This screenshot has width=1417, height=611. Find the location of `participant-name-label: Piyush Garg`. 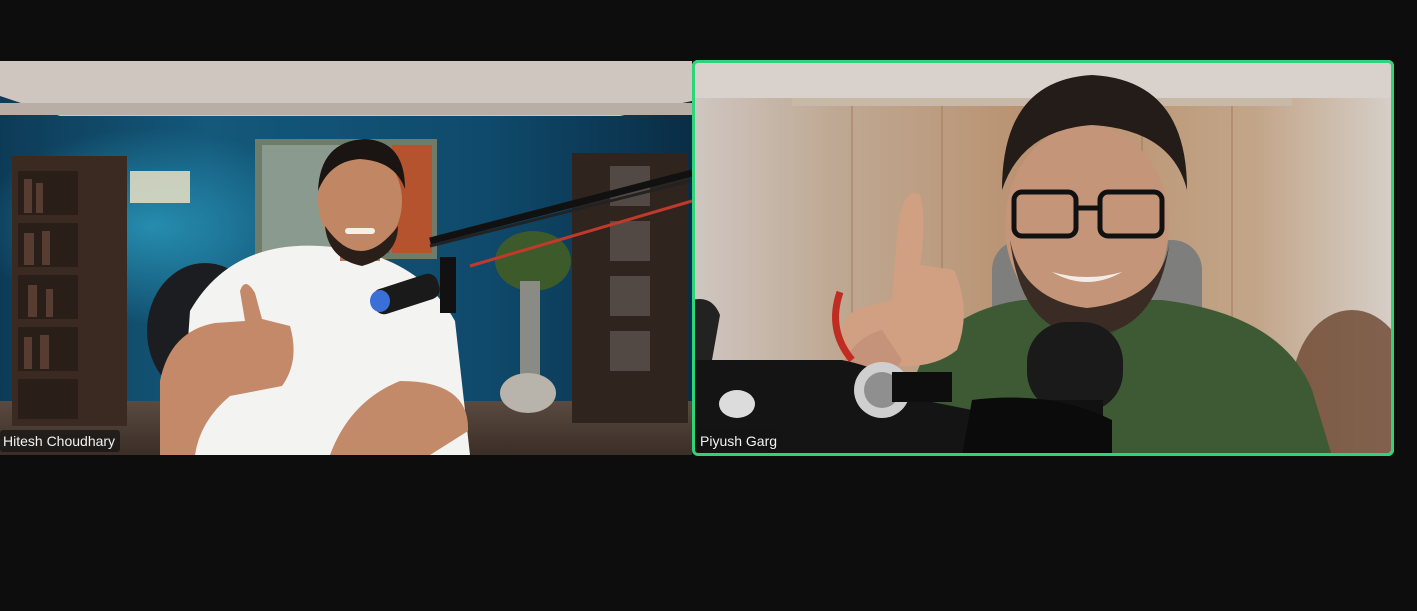

participant-name-label: Piyush Garg is located at coordinates (740, 441).